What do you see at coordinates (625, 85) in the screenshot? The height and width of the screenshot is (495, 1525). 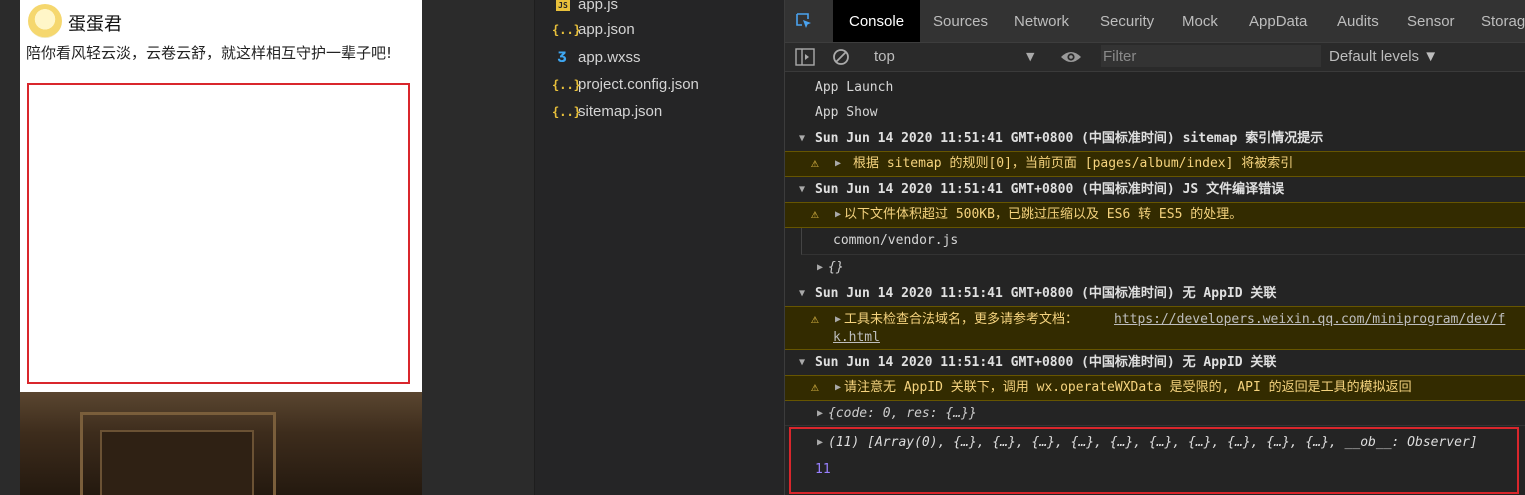 I see `file-item-project-config: {..} project.config.json` at bounding box center [625, 85].